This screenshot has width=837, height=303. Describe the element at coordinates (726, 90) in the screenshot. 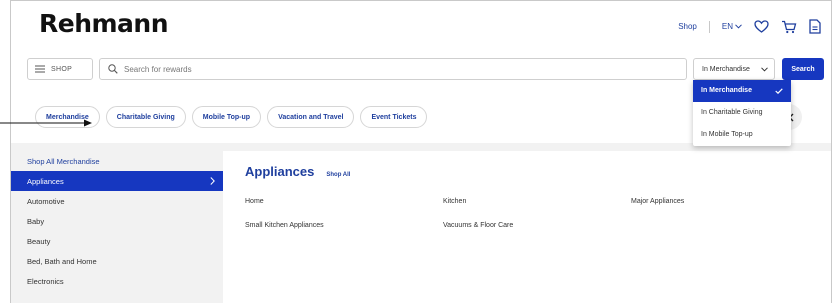

I see `scope-option-label: In Merchandise` at that location.